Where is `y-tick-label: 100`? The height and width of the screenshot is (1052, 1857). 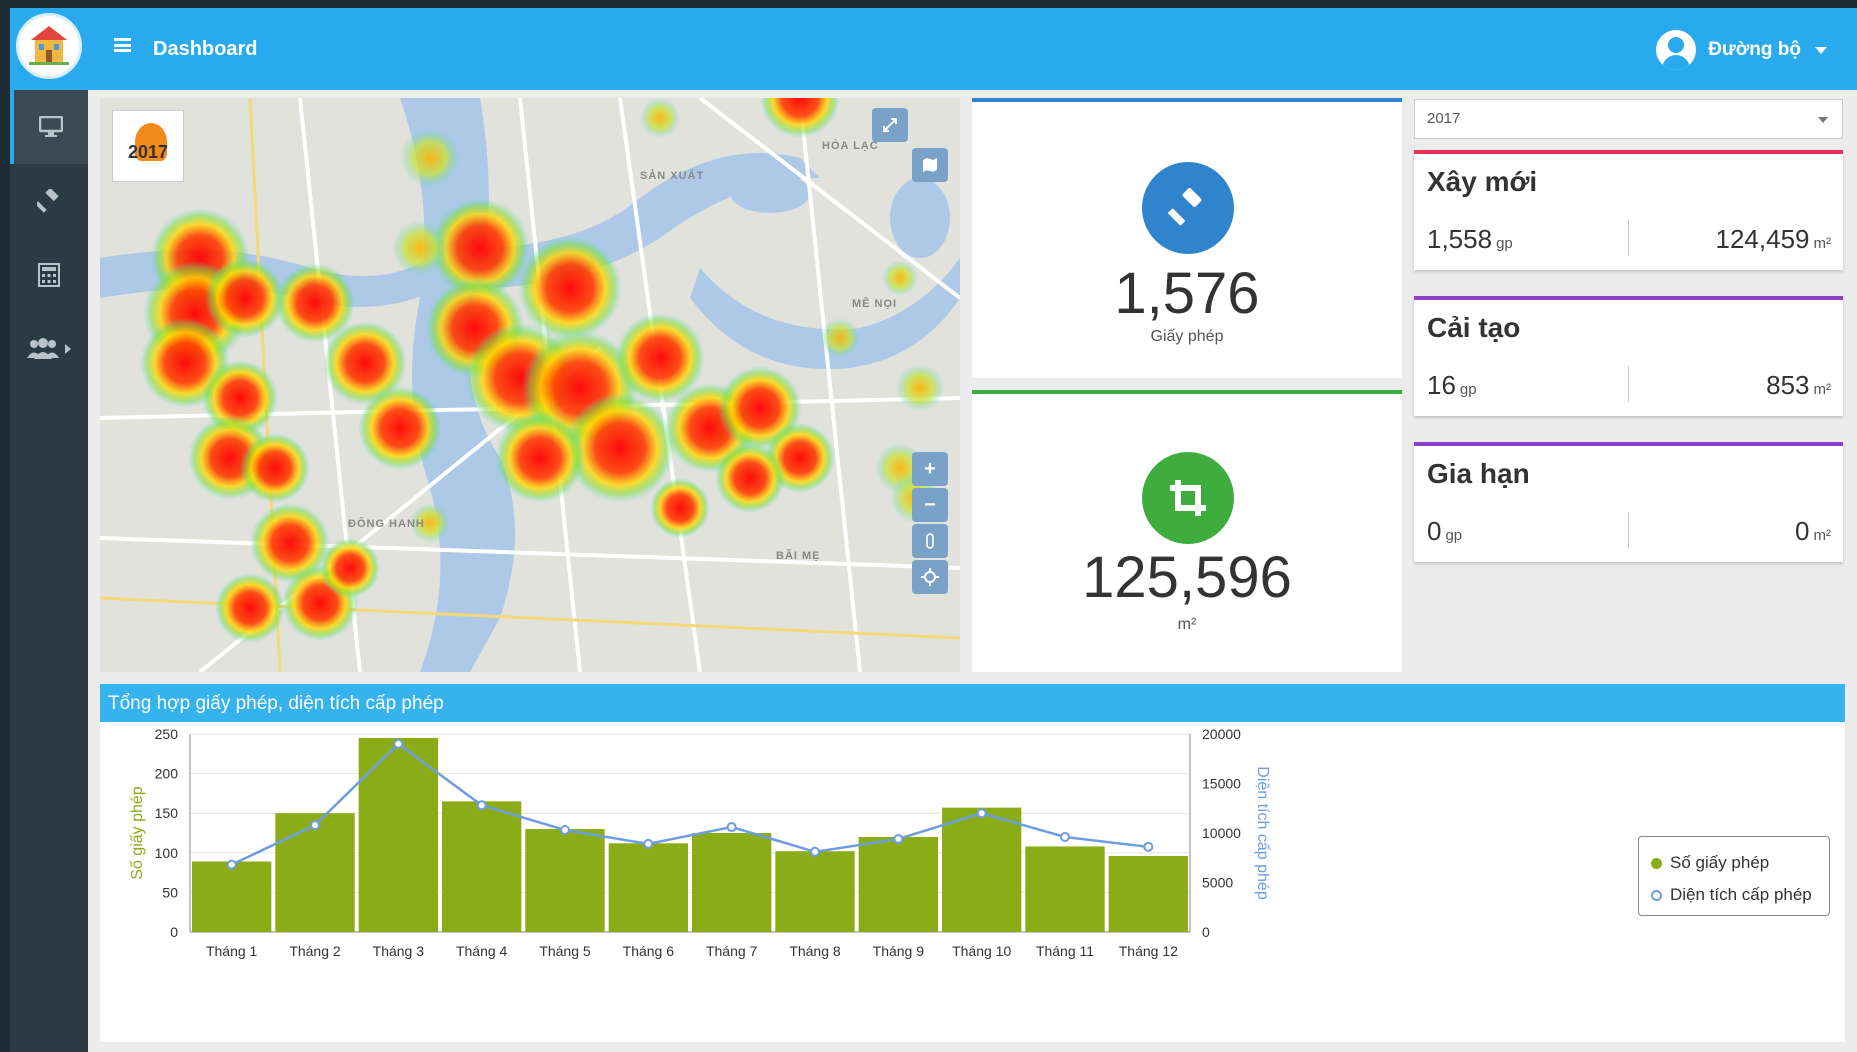 y-tick-label: 100 is located at coordinates (167, 853).